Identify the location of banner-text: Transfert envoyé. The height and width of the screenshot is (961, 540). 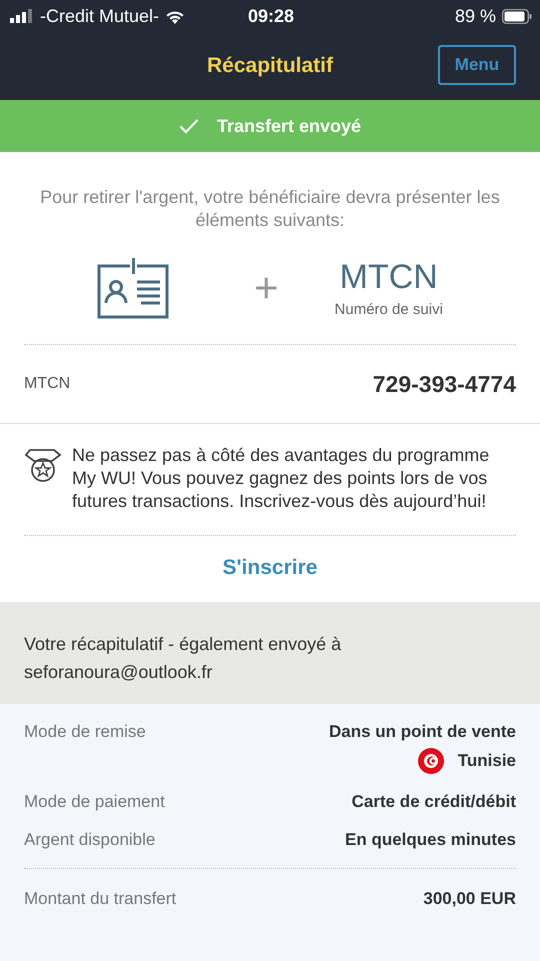
(289, 126).